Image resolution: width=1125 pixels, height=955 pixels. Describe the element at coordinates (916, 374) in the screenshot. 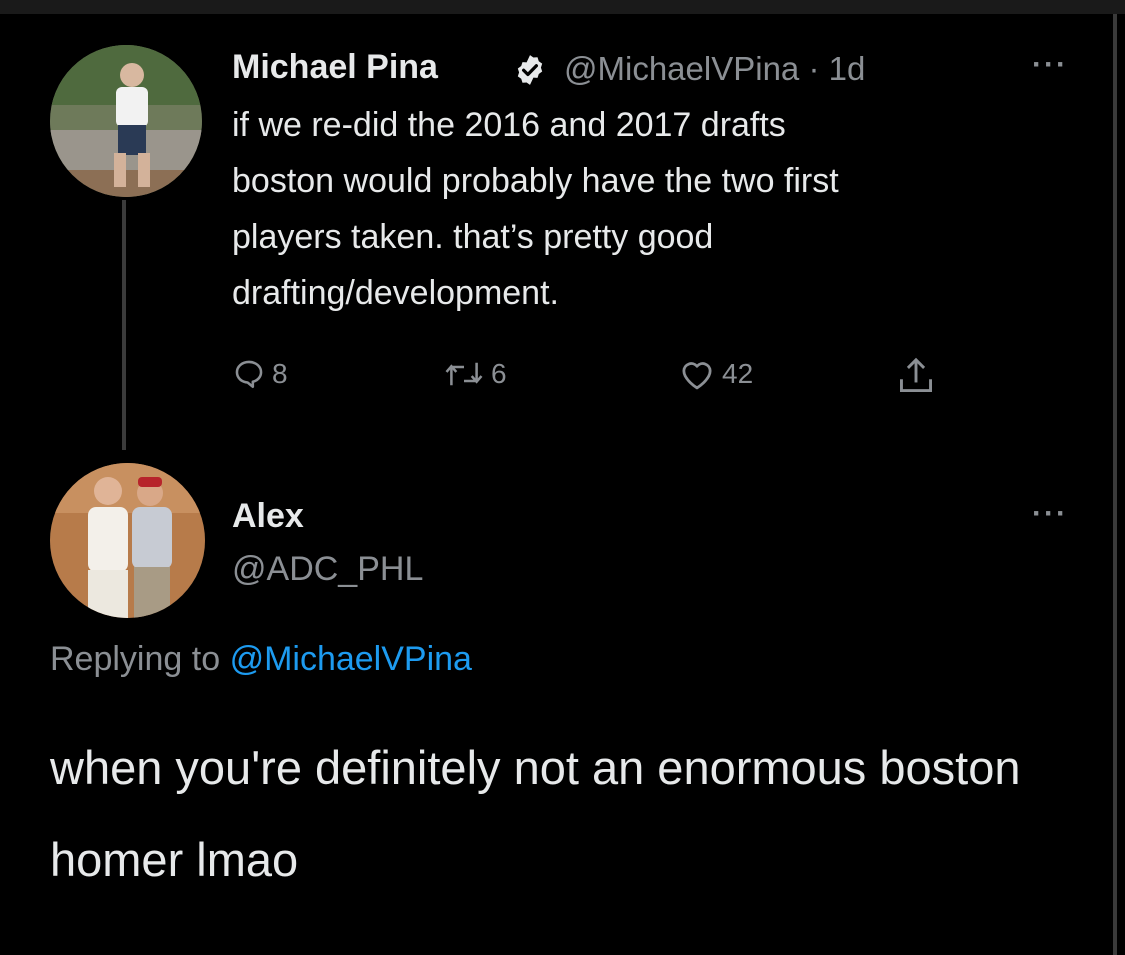

I see `share-icon` at that location.